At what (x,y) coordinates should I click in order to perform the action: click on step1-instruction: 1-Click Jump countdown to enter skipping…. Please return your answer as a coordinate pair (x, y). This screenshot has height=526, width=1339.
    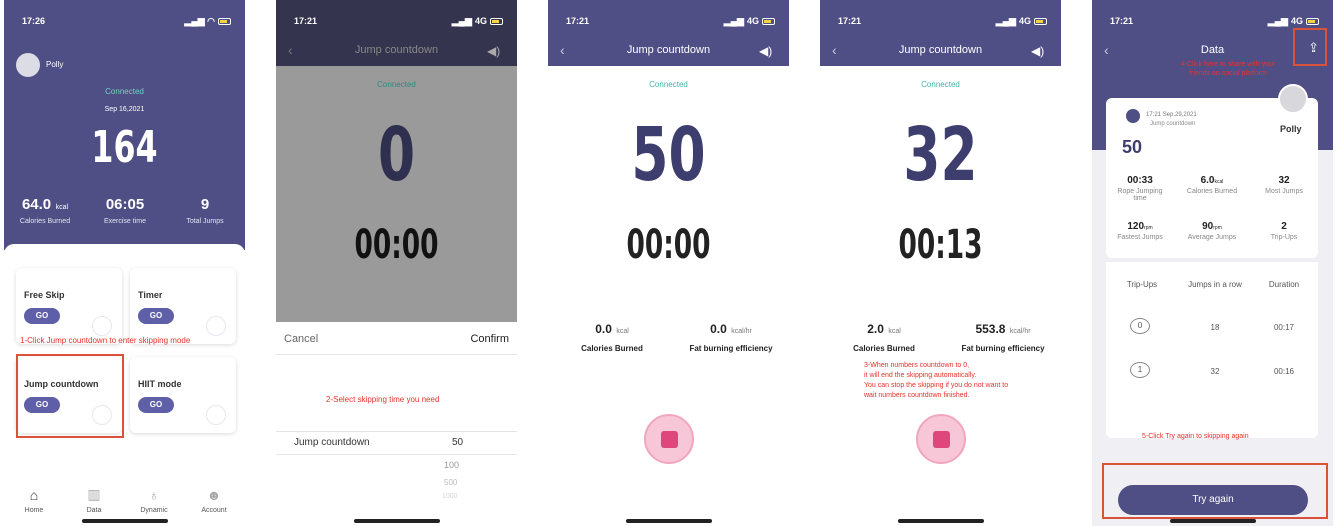
    Looking at the image, I should click on (105, 340).